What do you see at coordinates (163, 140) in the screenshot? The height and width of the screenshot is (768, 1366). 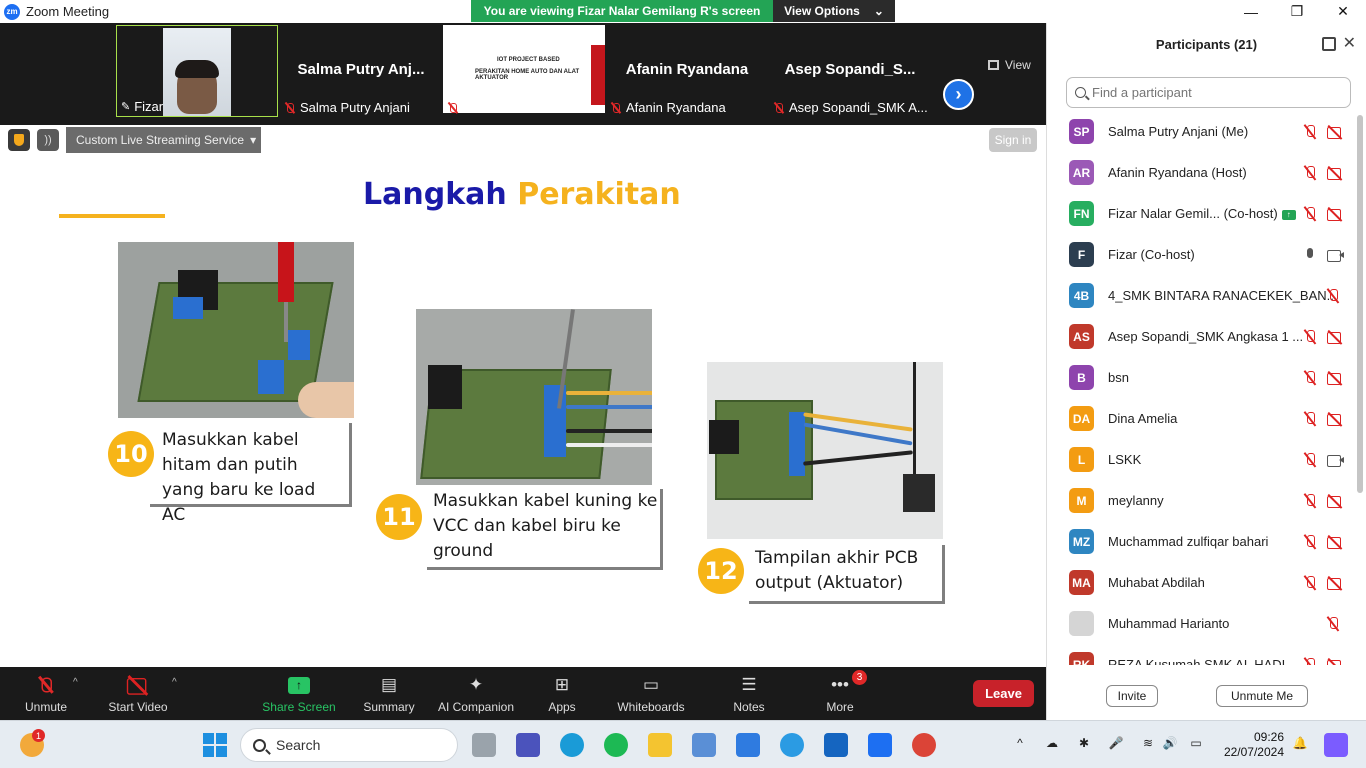 I see `streaming-service-dropdown: Custom Live Streaming Service ▾` at bounding box center [163, 140].